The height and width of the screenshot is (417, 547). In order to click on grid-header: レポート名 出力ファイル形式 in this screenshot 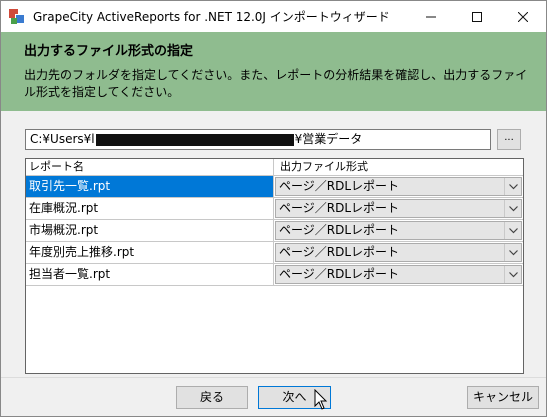, I will do `click(274, 167)`.